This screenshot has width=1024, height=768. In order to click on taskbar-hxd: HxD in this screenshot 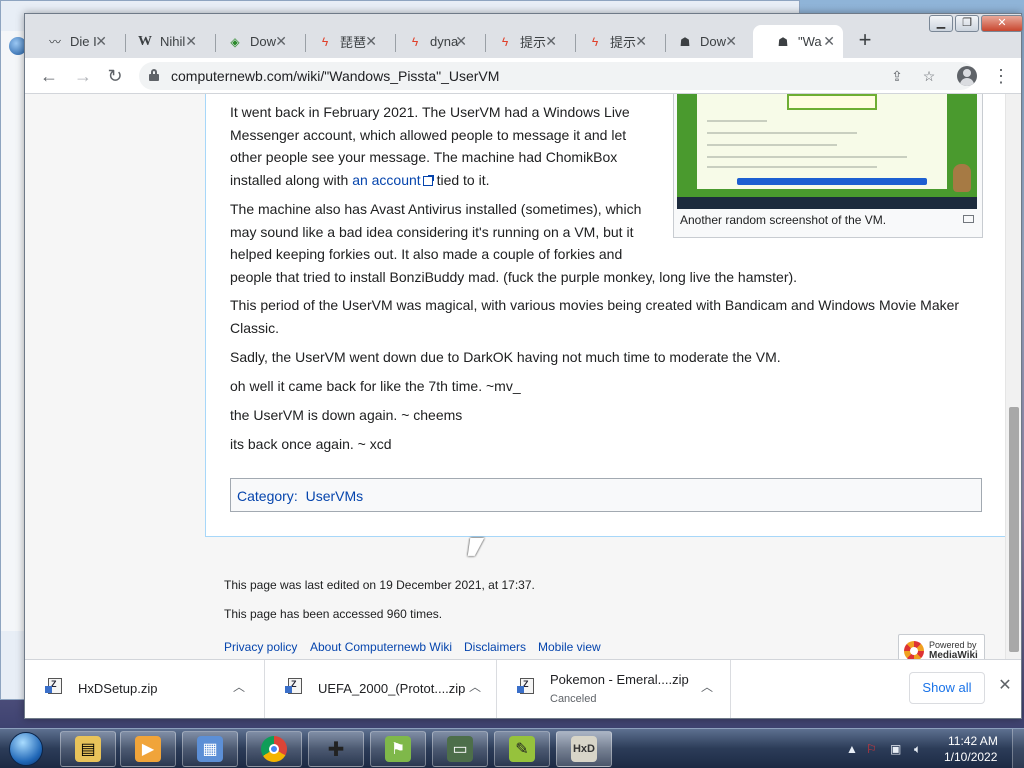, I will do `click(584, 749)`.